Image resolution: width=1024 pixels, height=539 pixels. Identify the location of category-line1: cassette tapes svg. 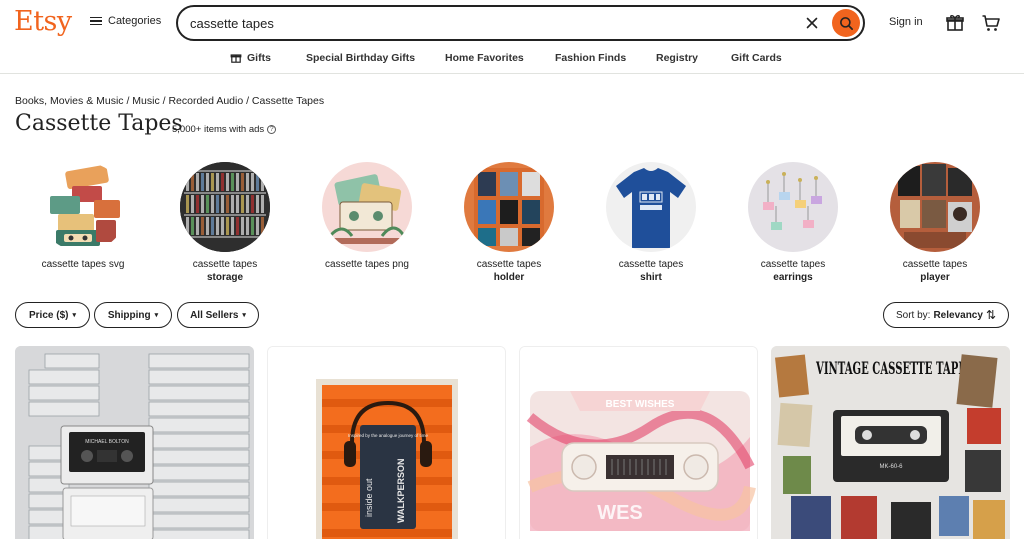
(83, 264).